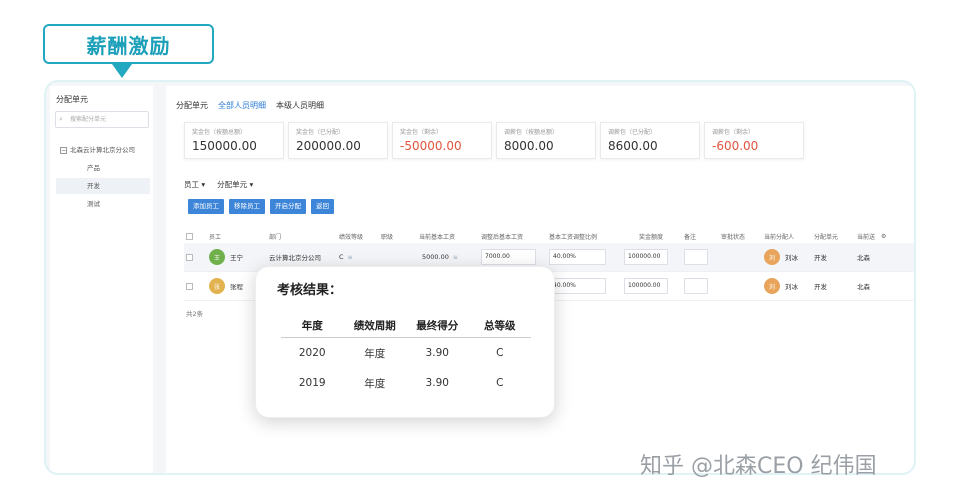 The image size is (954, 500). I want to click on employee-filter-dropdown: 员工 ▾, so click(194, 184).